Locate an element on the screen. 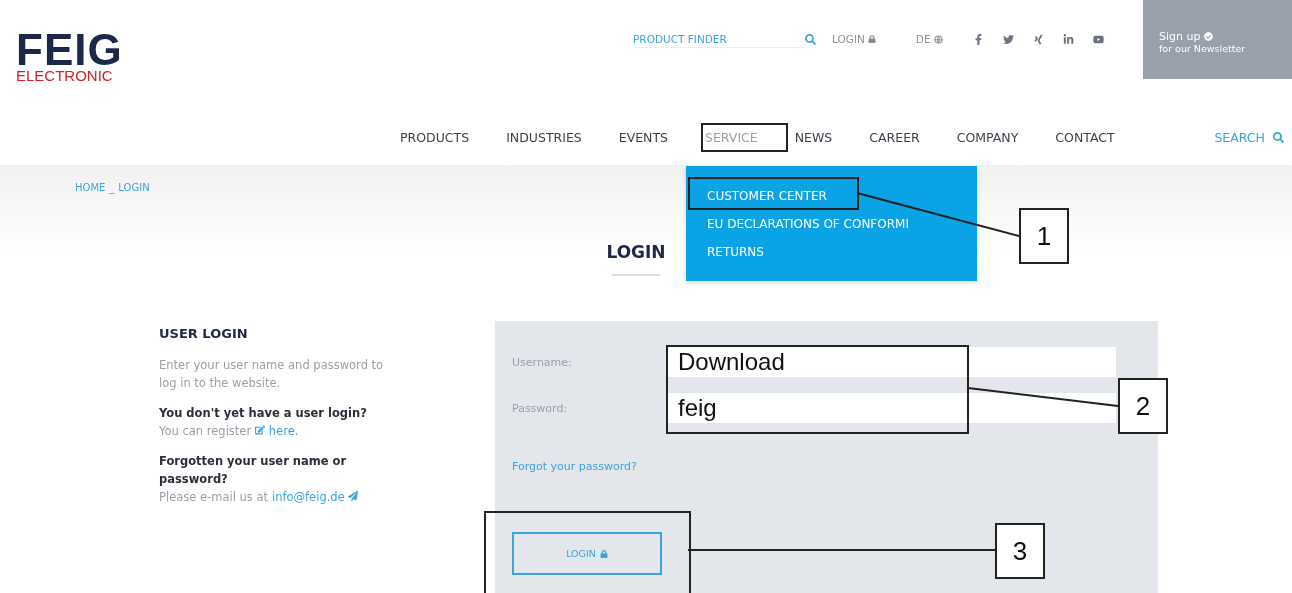  callout-number: 3 is located at coordinates (1020, 551).